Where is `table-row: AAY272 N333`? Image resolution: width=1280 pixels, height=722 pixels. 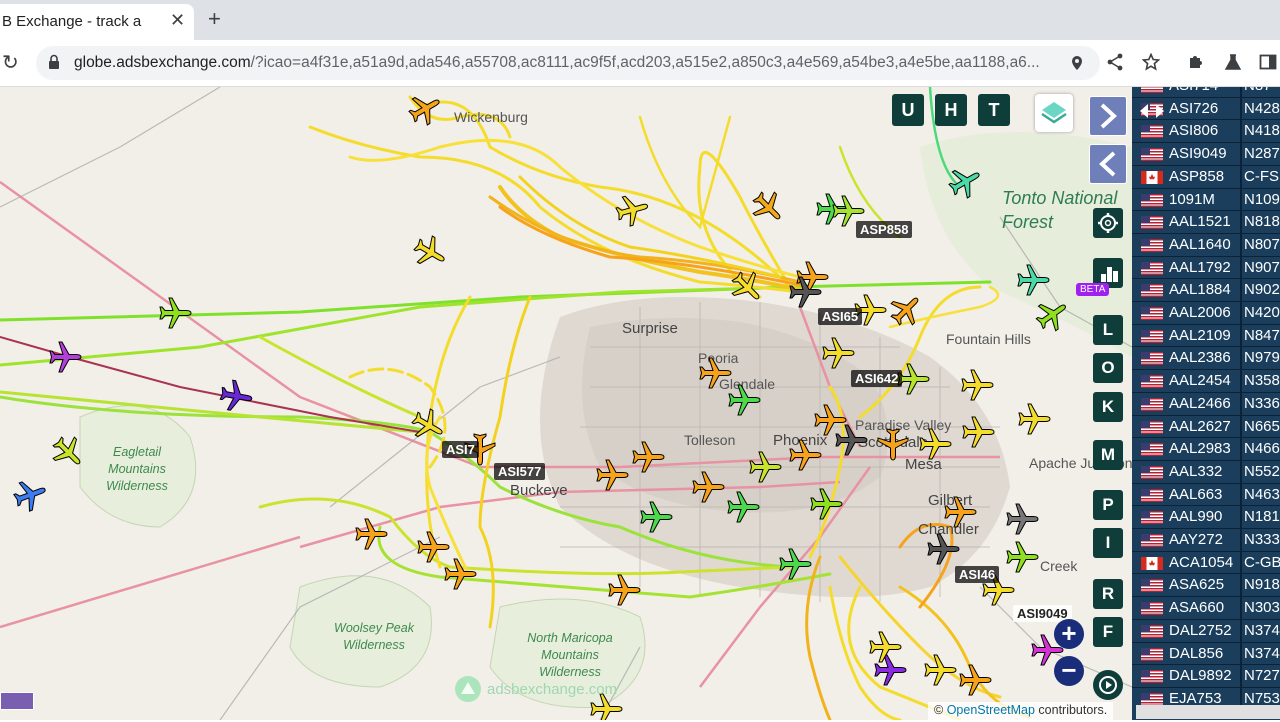
table-row: AAY272 N333 is located at coordinates (1206, 540).